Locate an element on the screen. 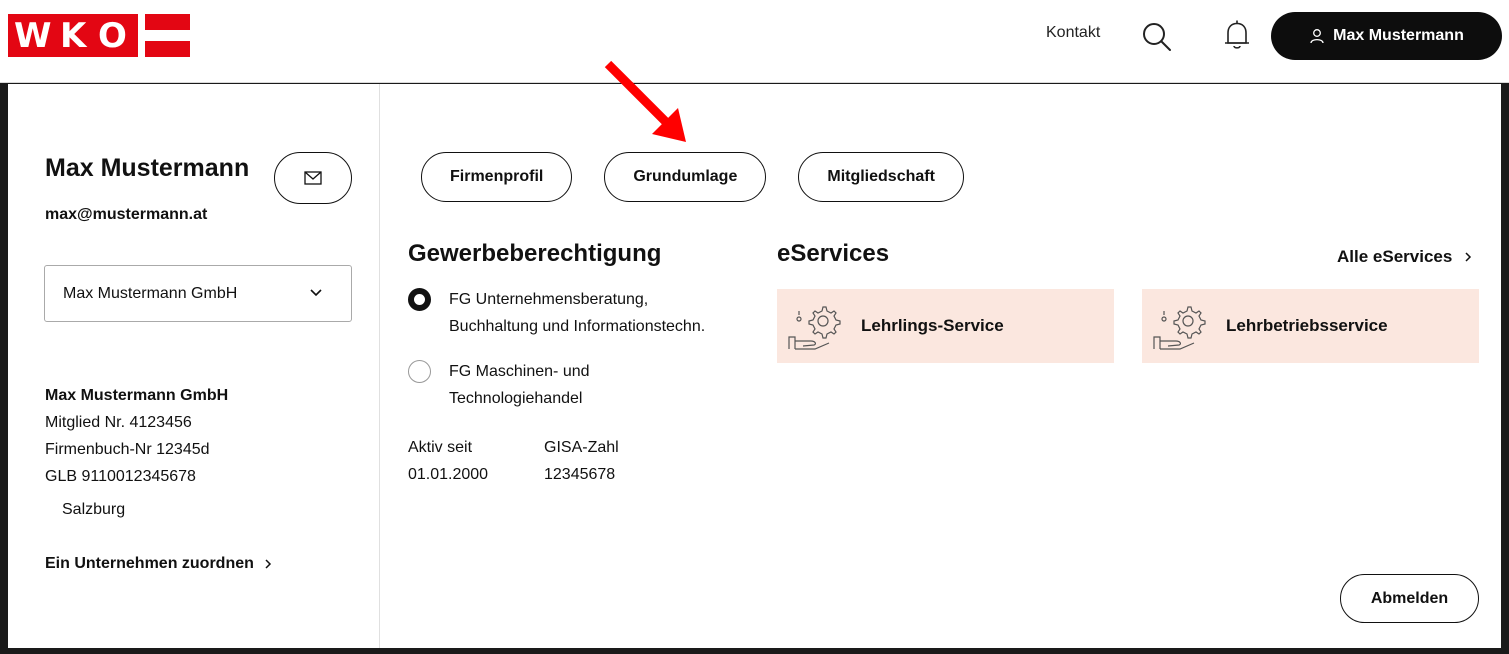  tab-mitgliedschaft: Mitgliedschaft is located at coordinates (881, 177).